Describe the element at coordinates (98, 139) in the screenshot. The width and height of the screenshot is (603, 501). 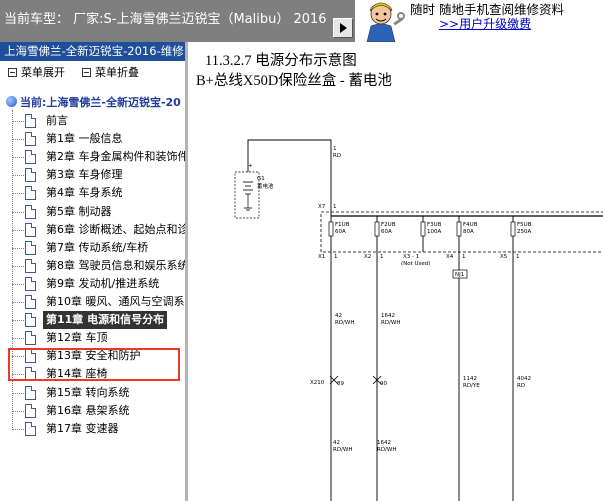
I see `tree-item: 第1章 一般信息` at that location.